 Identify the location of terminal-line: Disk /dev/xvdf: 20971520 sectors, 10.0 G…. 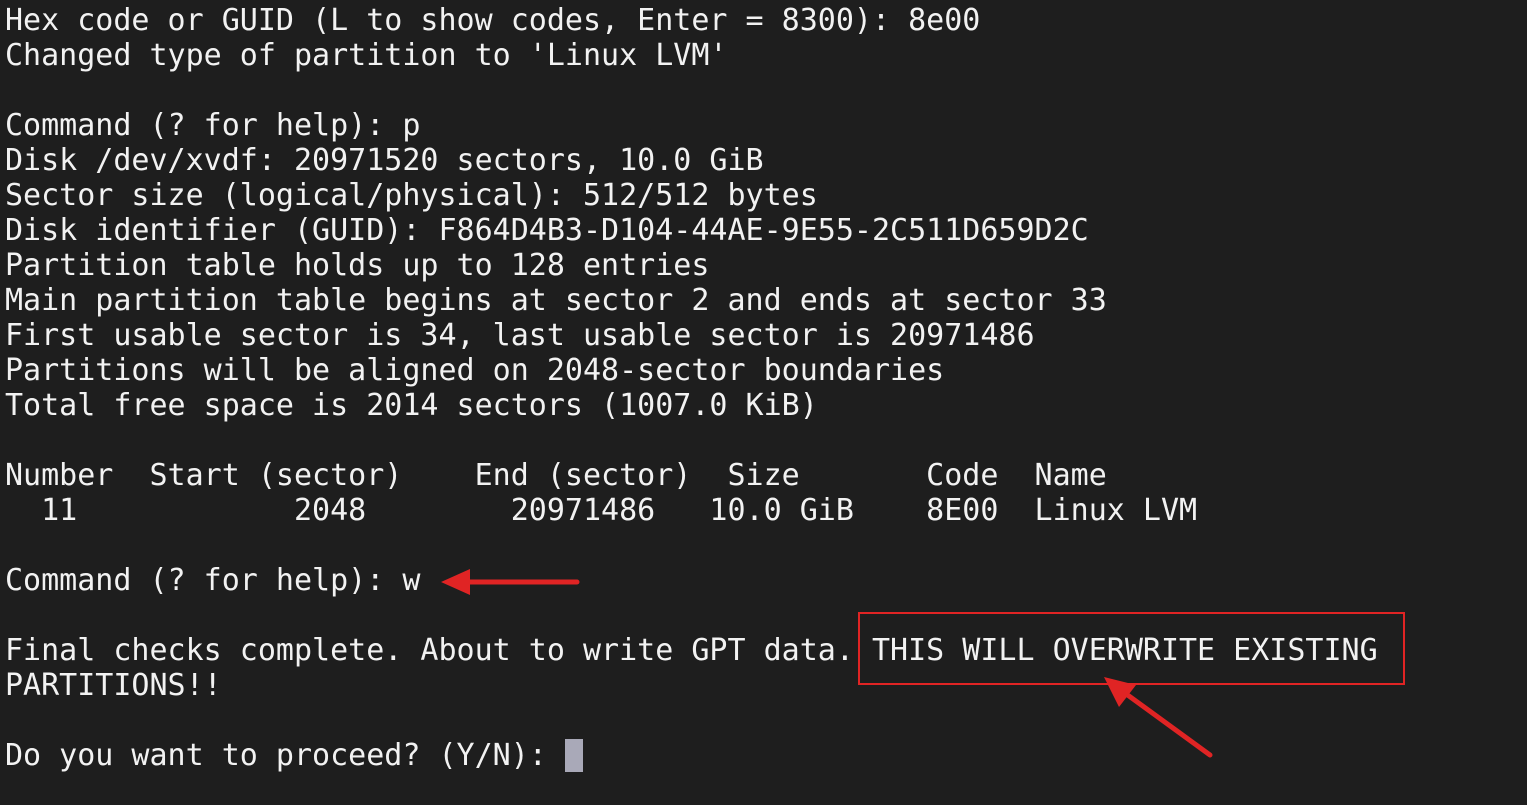
(384, 160).